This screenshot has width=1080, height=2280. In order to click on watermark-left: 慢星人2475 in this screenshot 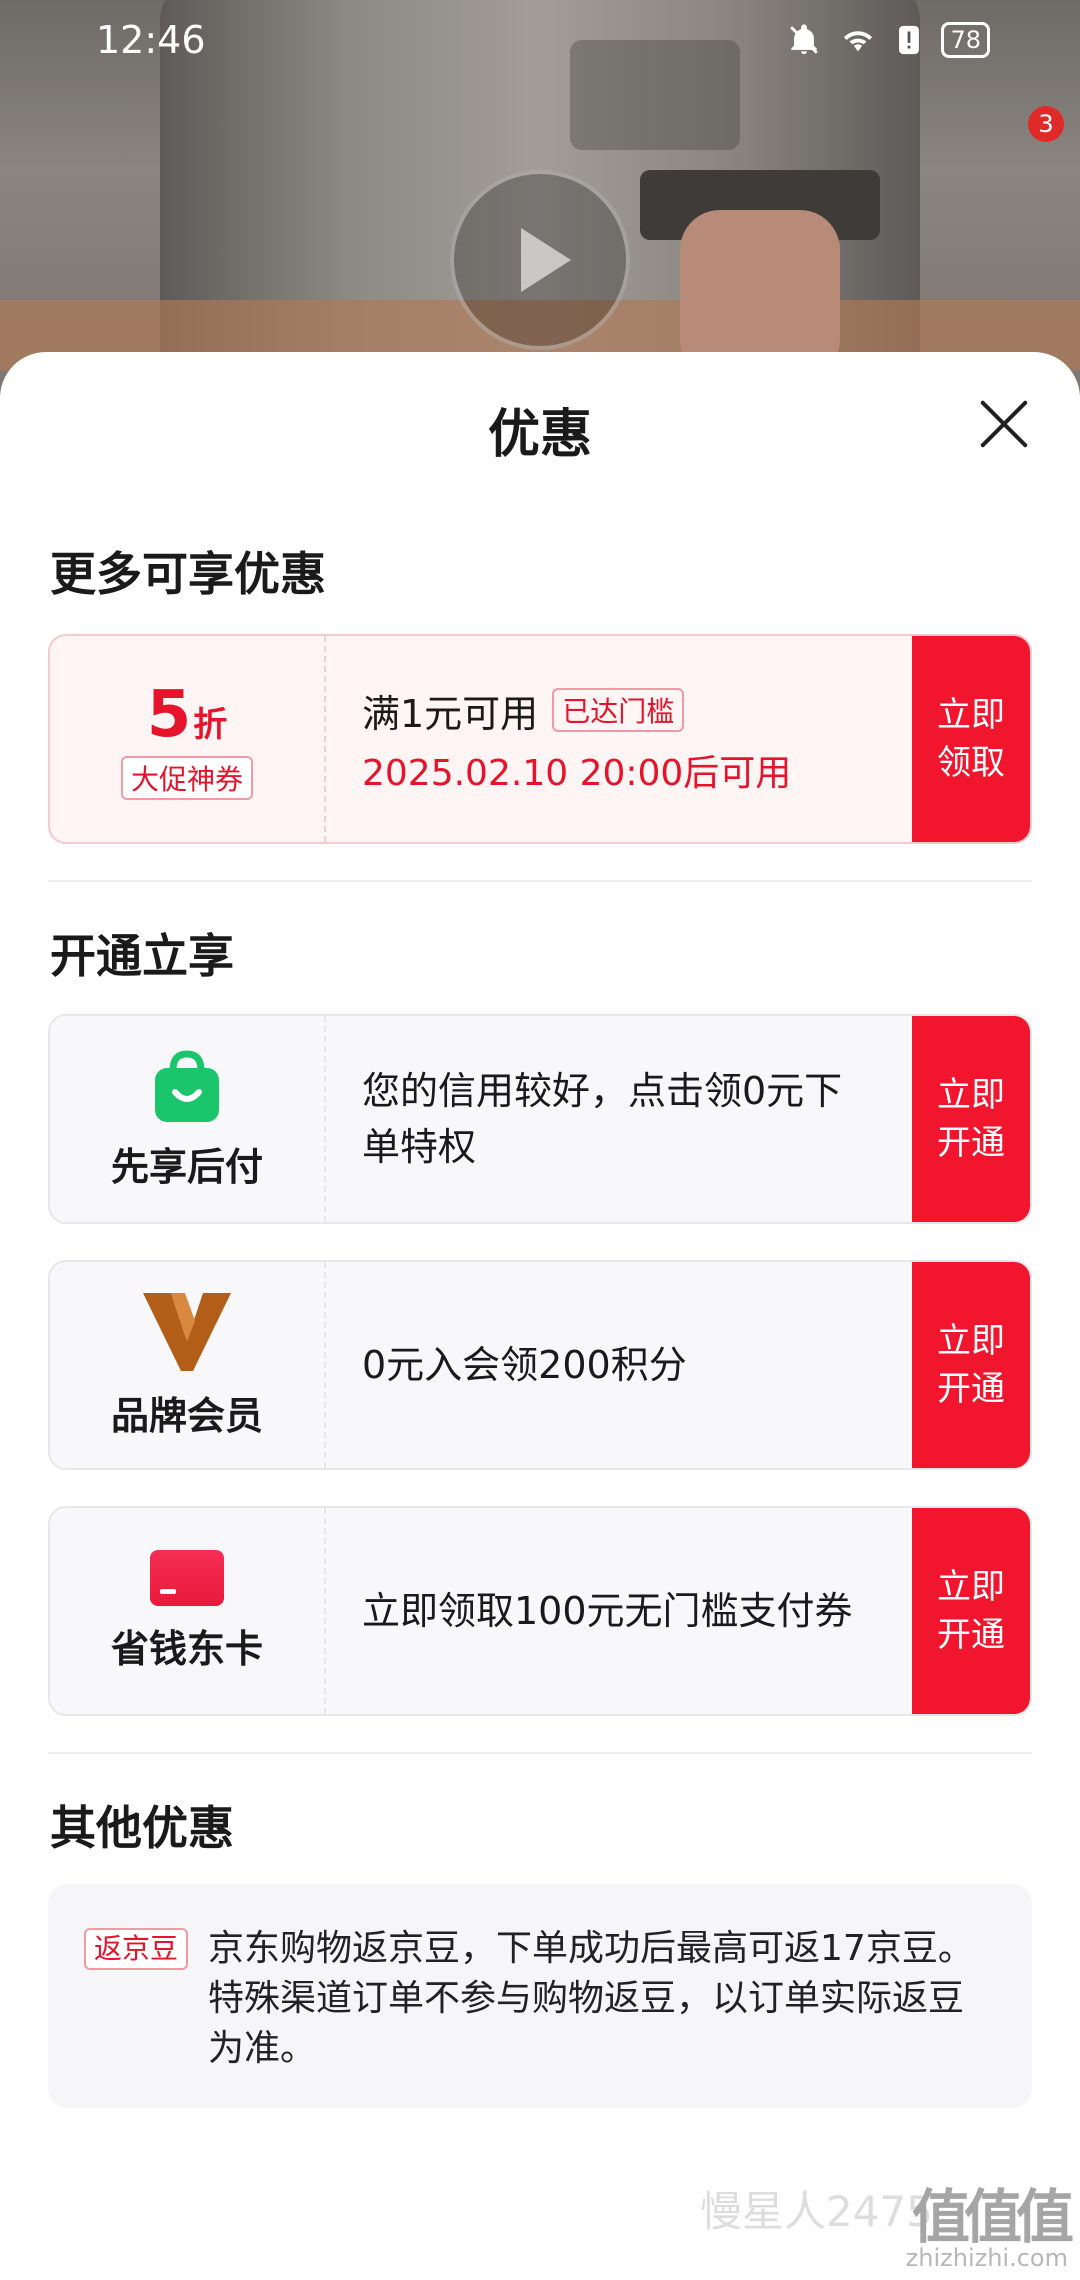, I will do `click(816, 2211)`.